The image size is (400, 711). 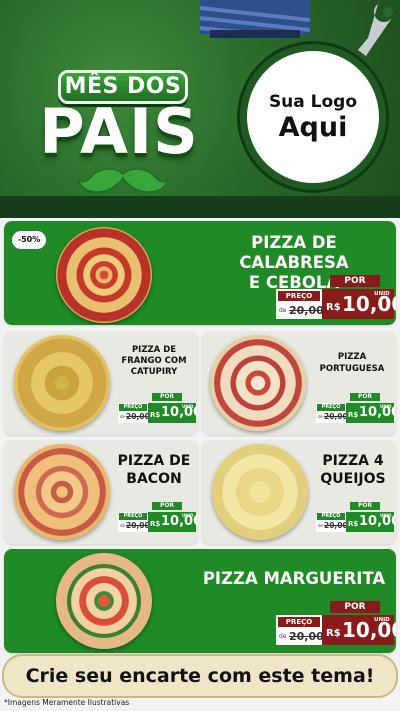 I want to click on product-title-line2: QUEIJOS, so click(x=353, y=479).